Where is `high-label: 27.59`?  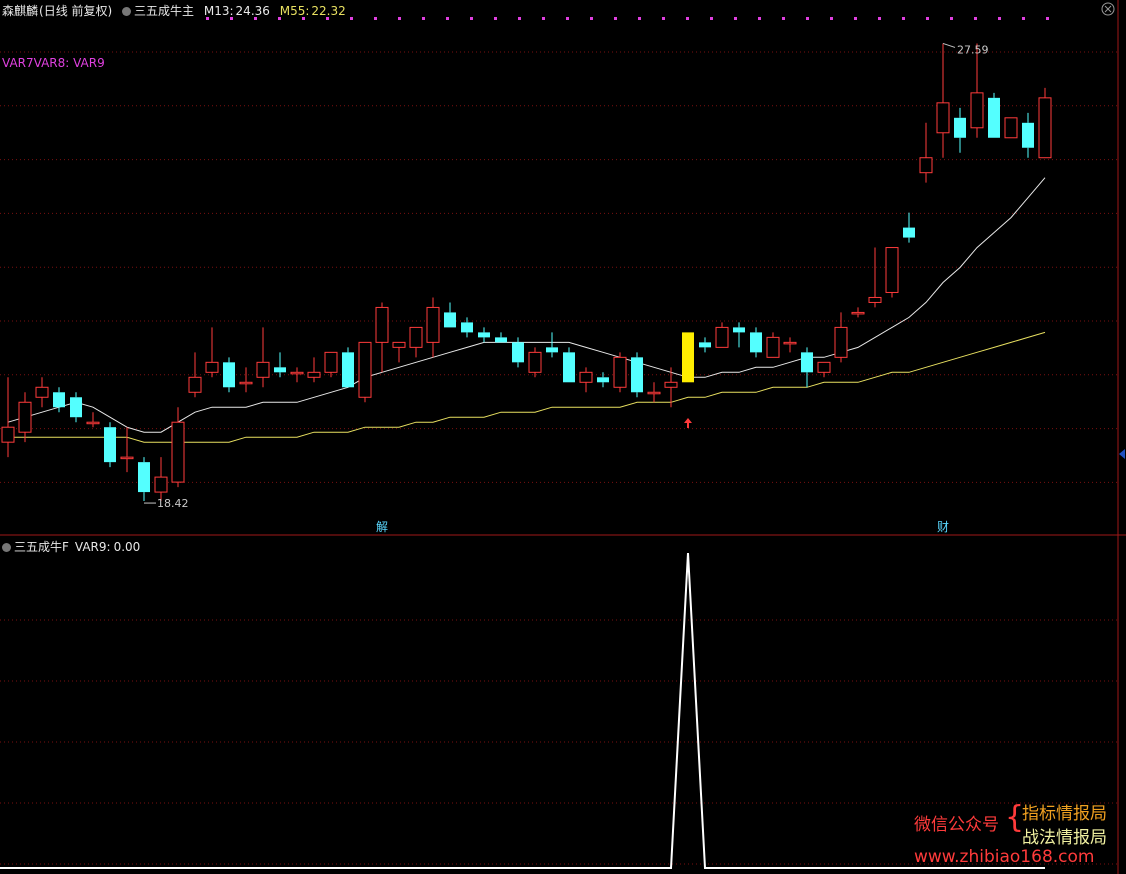
high-label: 27.59 is located at coordinates (973, 49).